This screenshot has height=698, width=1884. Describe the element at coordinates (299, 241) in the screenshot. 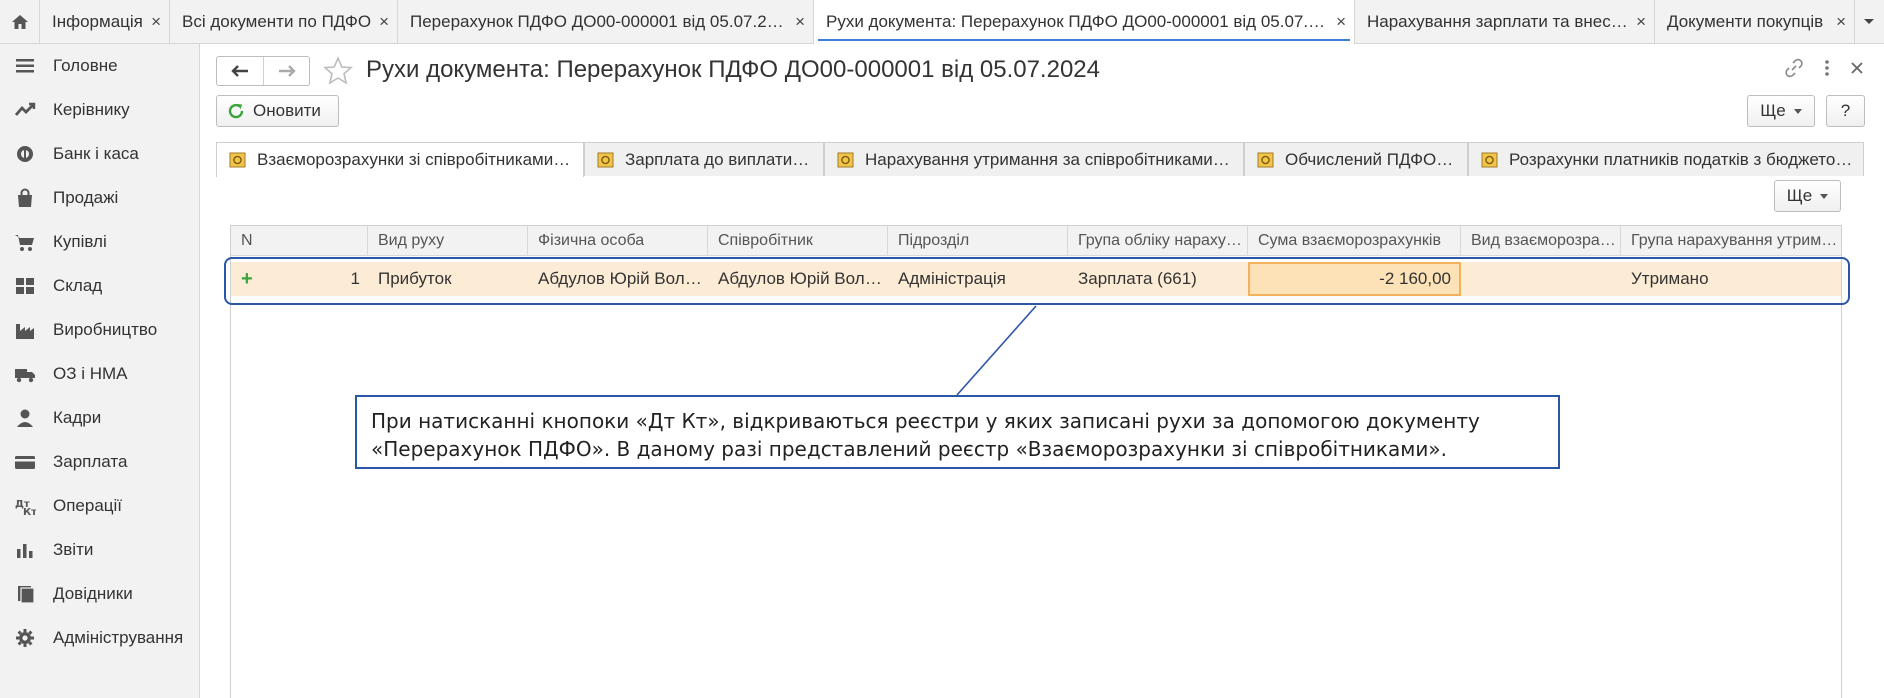

I see `column-header: N` at that location.